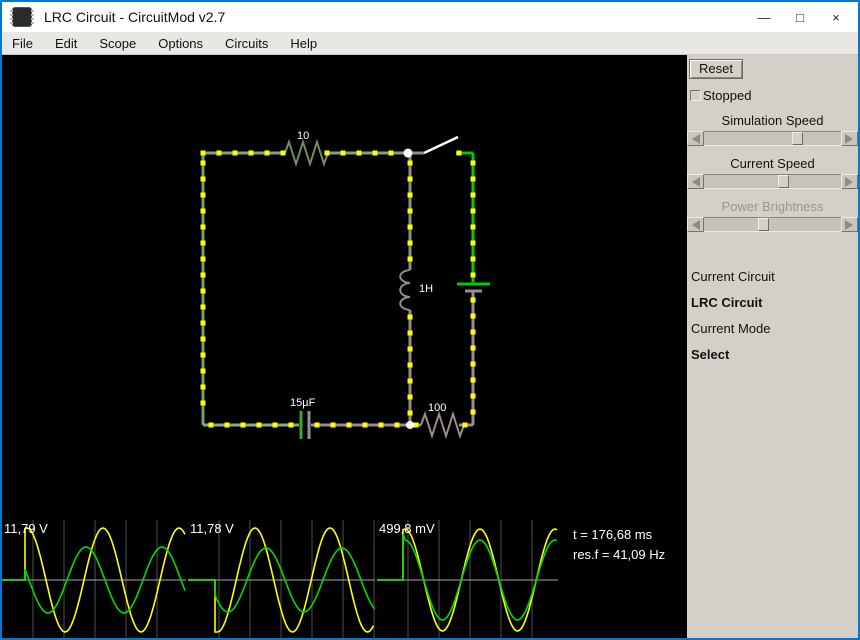 This screenshot has height=640, width=860. What do you see at coordinates (731, 328) in the screenshot?
I see `current-mode-heading: Current Mode` at bounding box center [731, 328].